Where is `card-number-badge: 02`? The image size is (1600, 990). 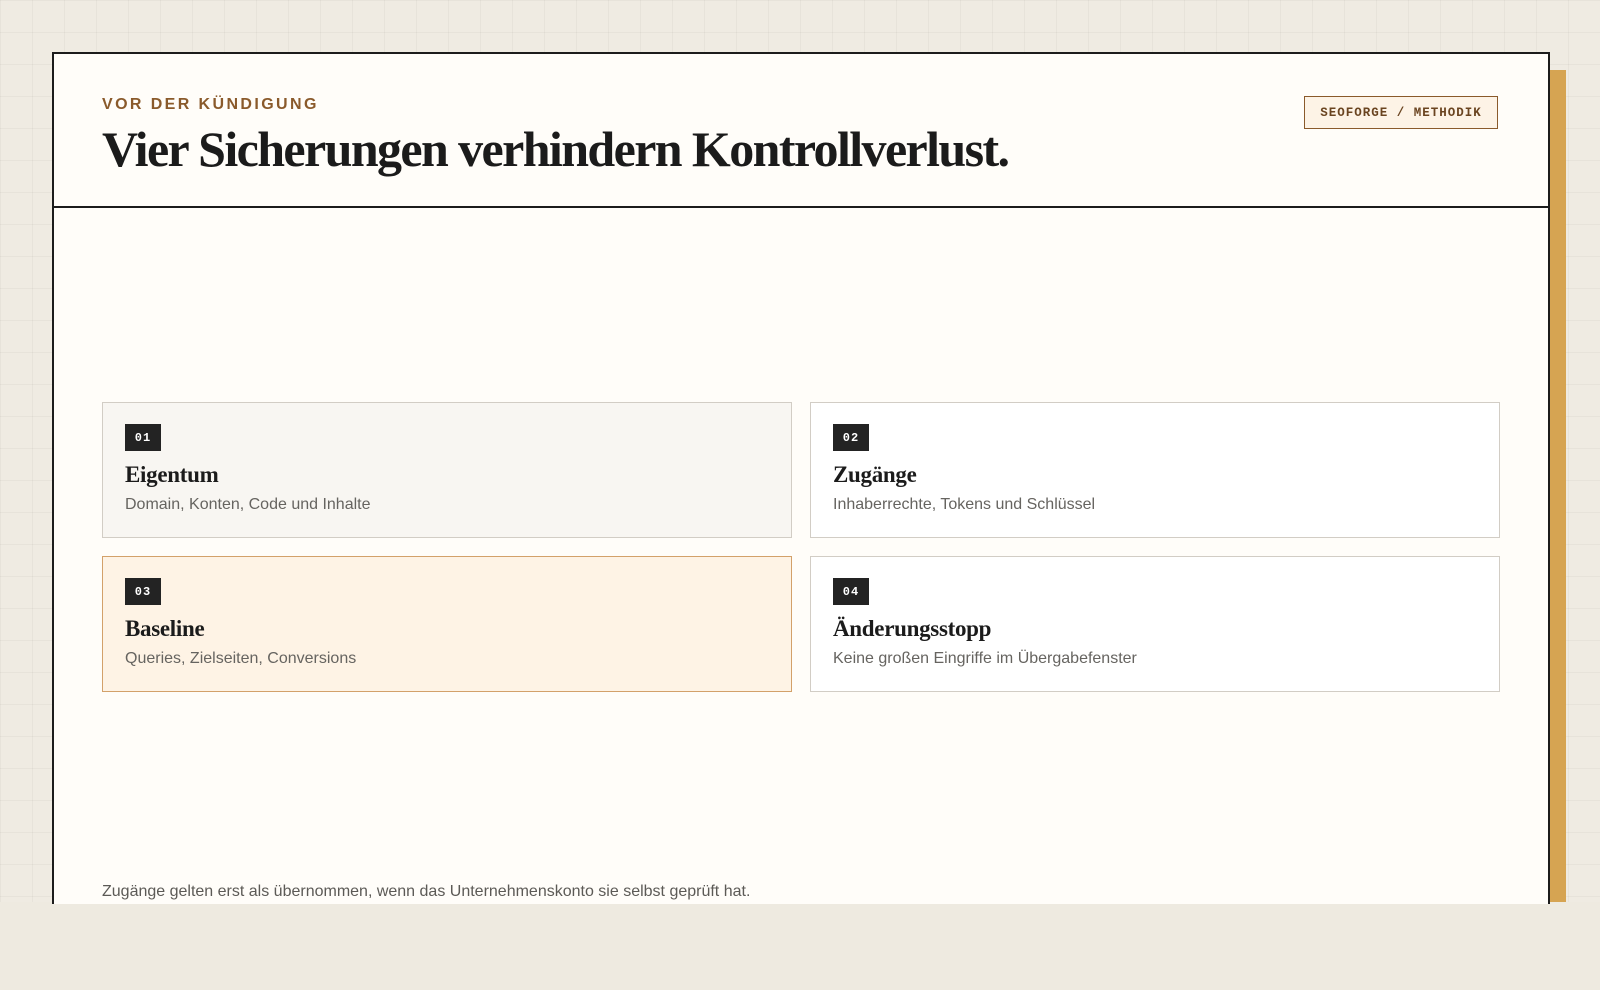 card-number-badge: 02 is located at coordinates (851, 437).